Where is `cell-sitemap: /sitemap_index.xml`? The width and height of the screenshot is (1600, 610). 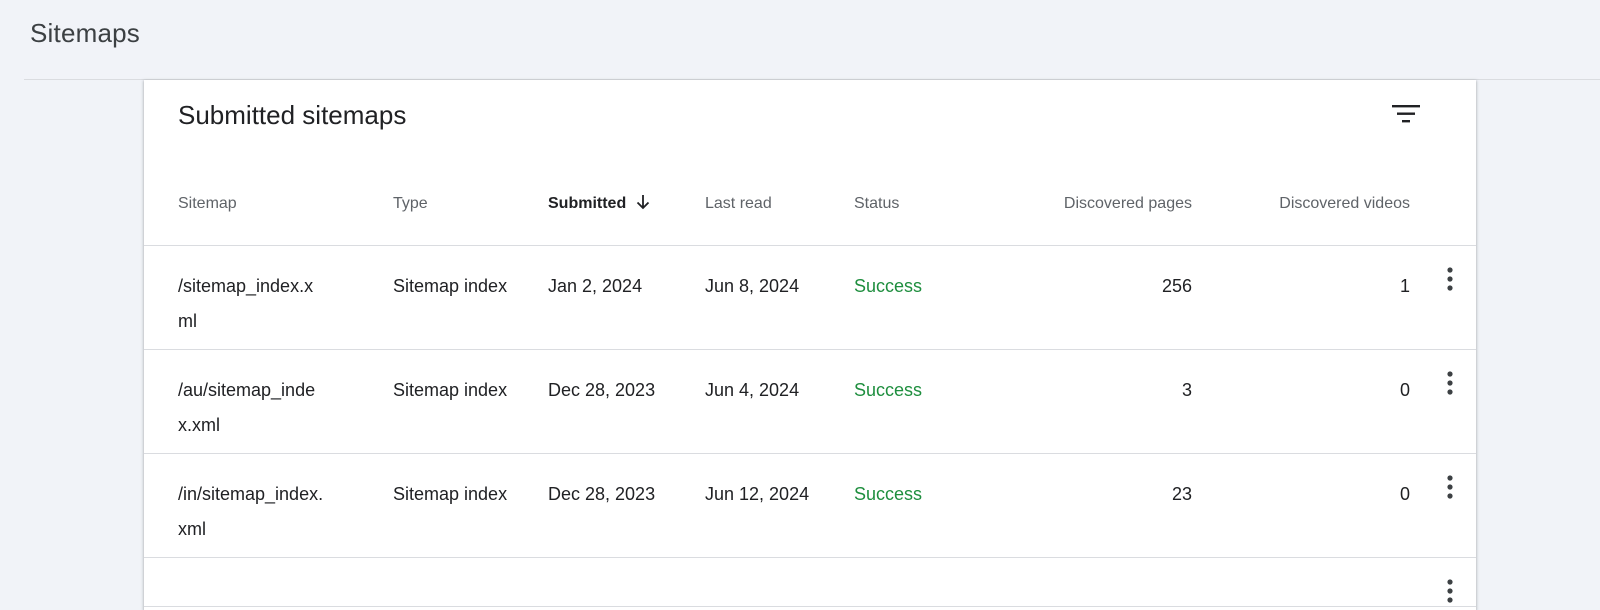 cell-sitemap: /sitemap_index.xml is located at coordinates (268, 297).